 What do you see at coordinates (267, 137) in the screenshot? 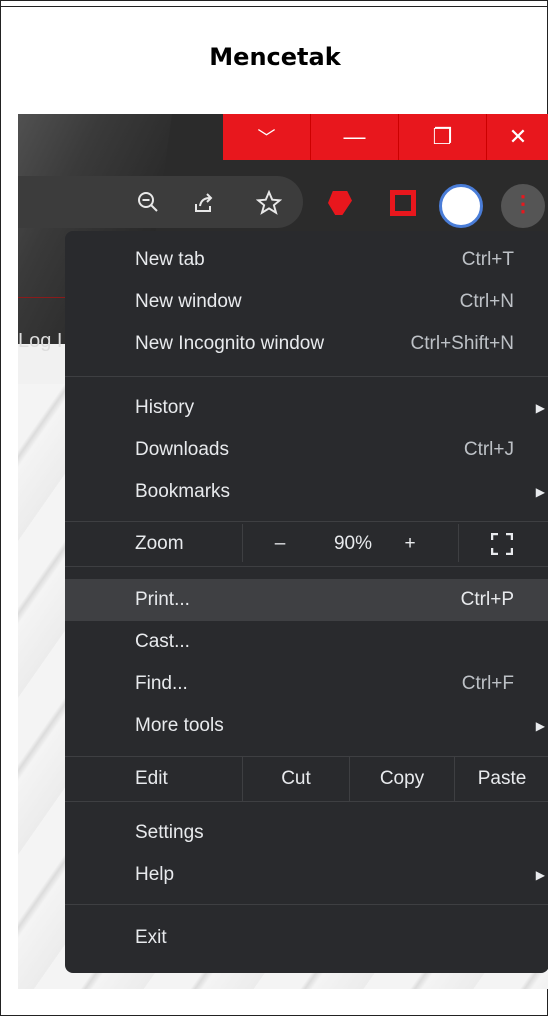
I see `tab-search-button: ﹀` at bounding box center [267, 137].